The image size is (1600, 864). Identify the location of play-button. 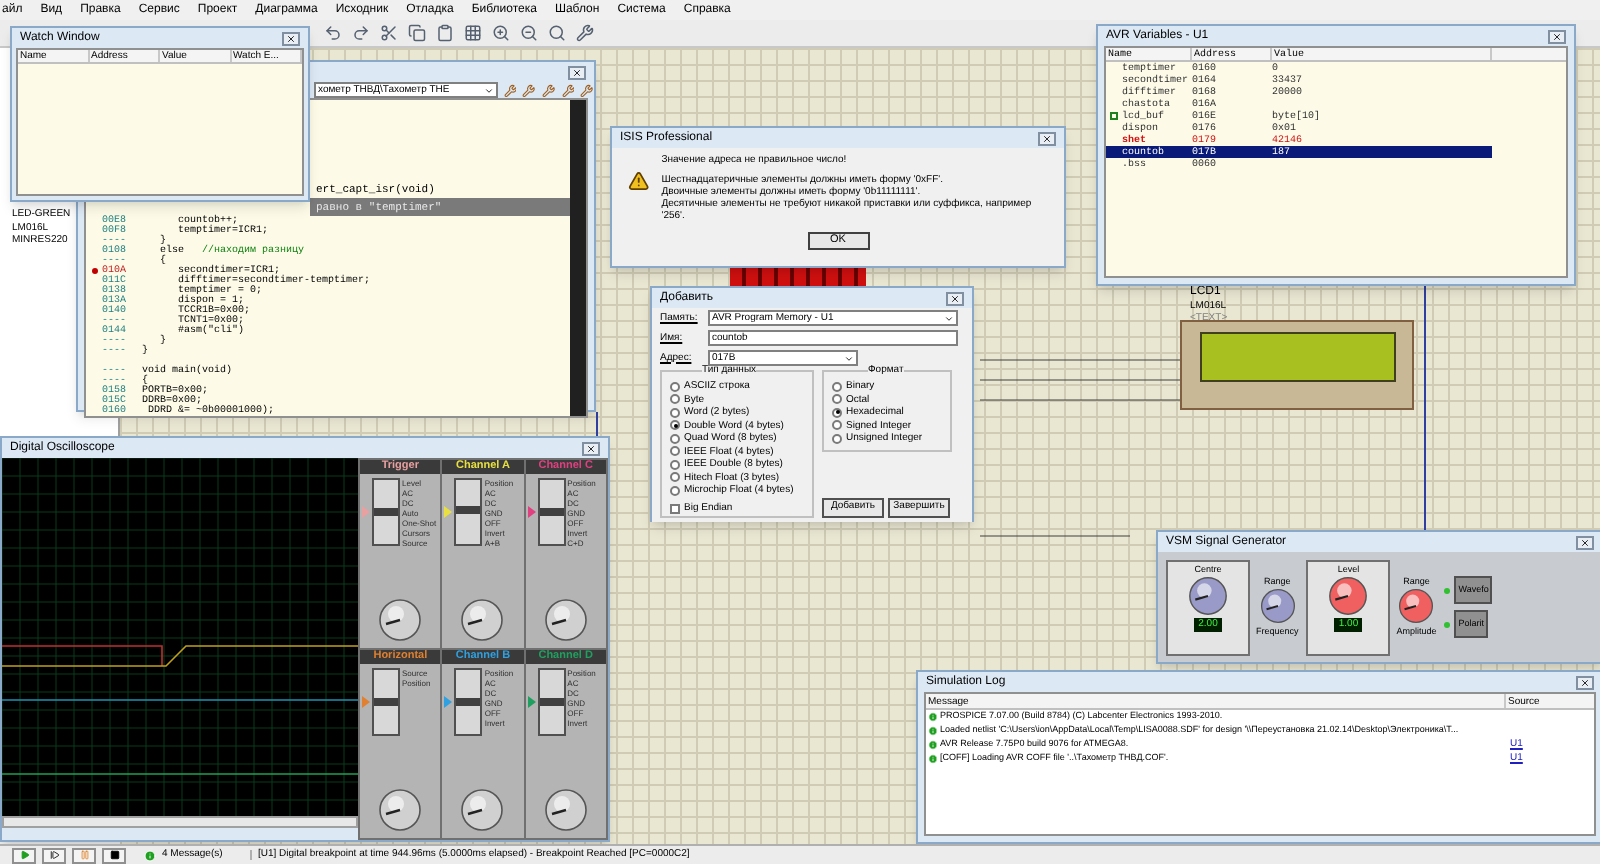
(24, 855).